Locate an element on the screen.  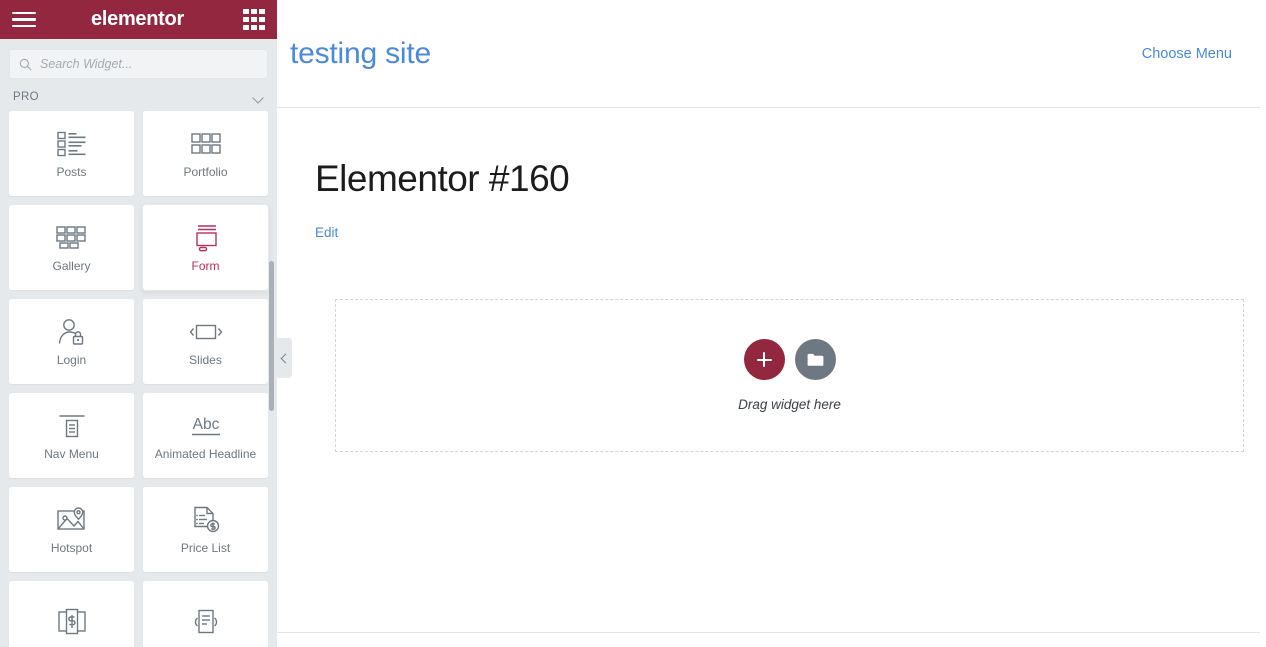
widget-label: Slides is located at coordinates (205, 360).